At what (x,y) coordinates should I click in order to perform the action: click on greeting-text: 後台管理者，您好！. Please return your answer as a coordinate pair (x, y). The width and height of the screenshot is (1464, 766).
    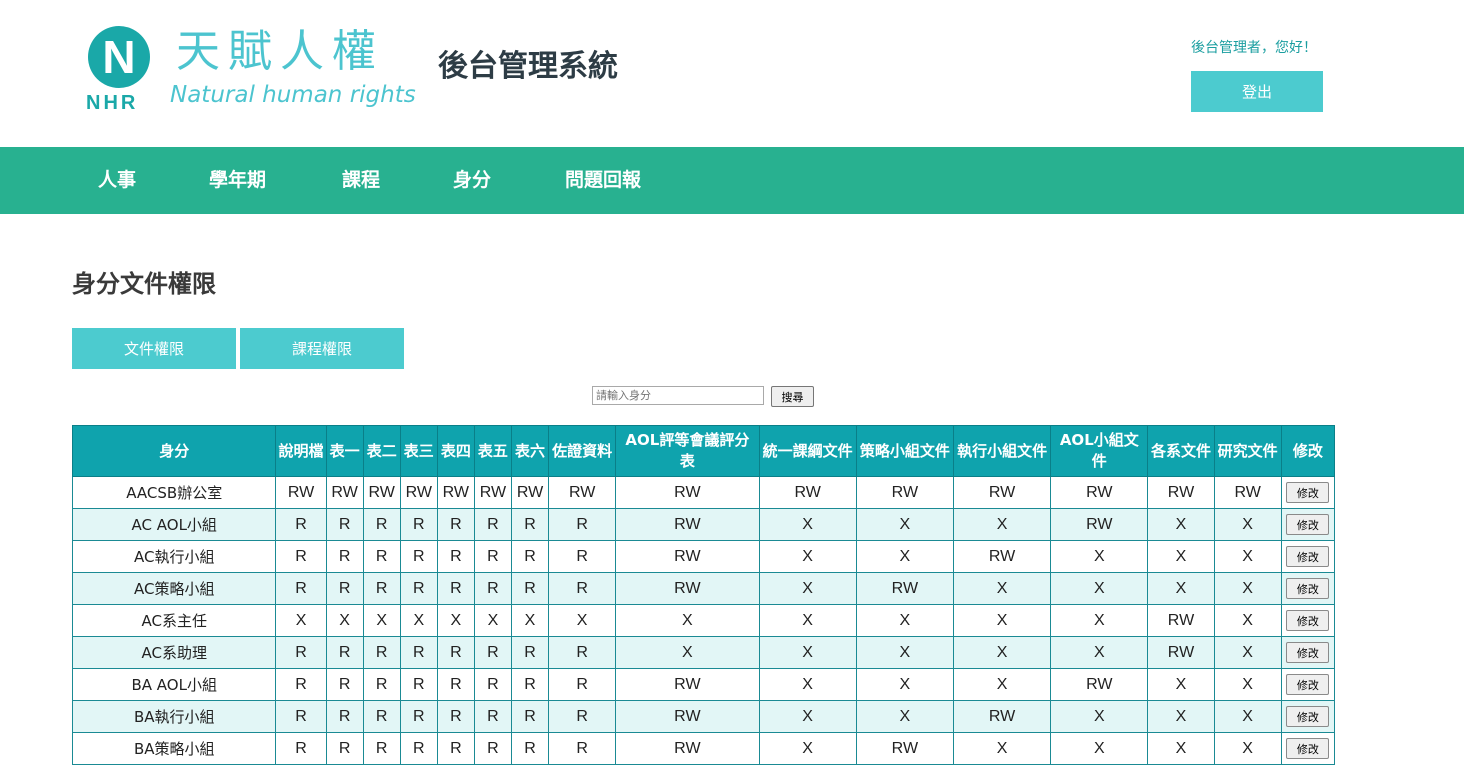
    Looking at the image, I should click on (1254, 48).